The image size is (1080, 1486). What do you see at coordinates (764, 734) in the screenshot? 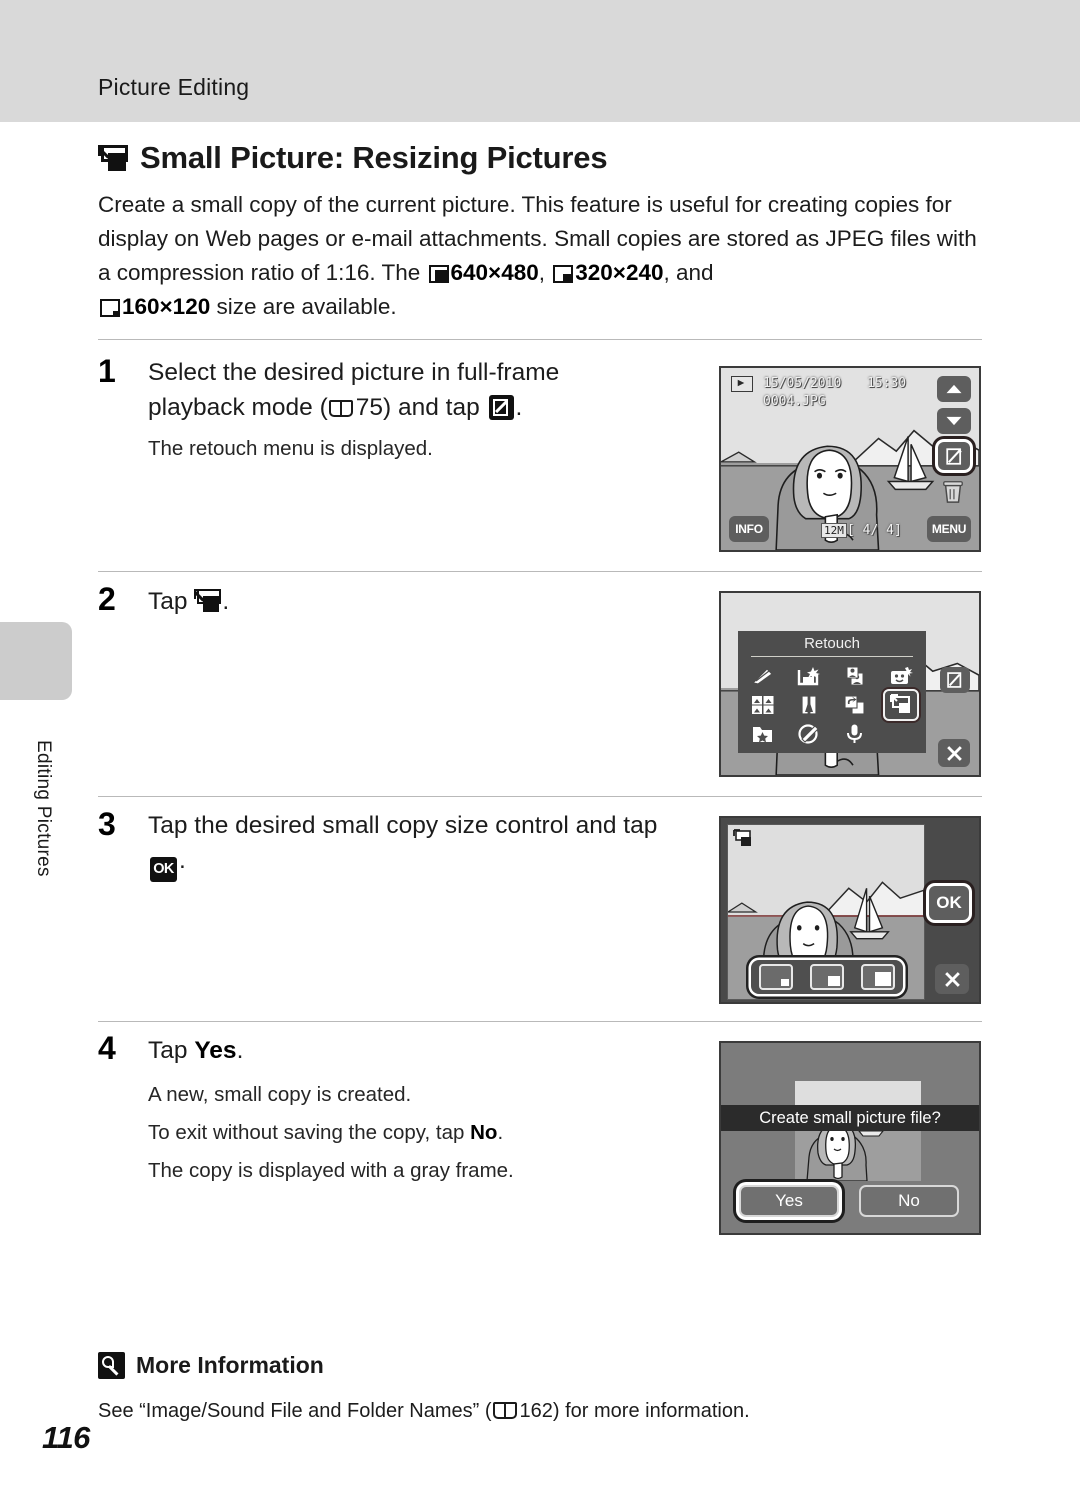
I see `retouch-item-favorites` at bounding box center [764, 734].